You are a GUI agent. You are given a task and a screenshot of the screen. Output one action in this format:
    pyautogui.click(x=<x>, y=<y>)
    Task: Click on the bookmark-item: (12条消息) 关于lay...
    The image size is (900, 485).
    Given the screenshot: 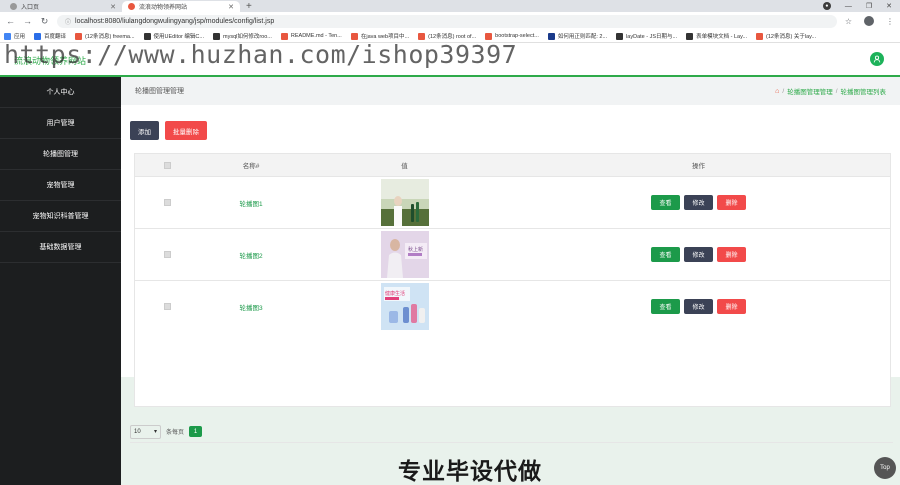 What is the action you would take?
    pyautogui.click(x=786, y=36)
    